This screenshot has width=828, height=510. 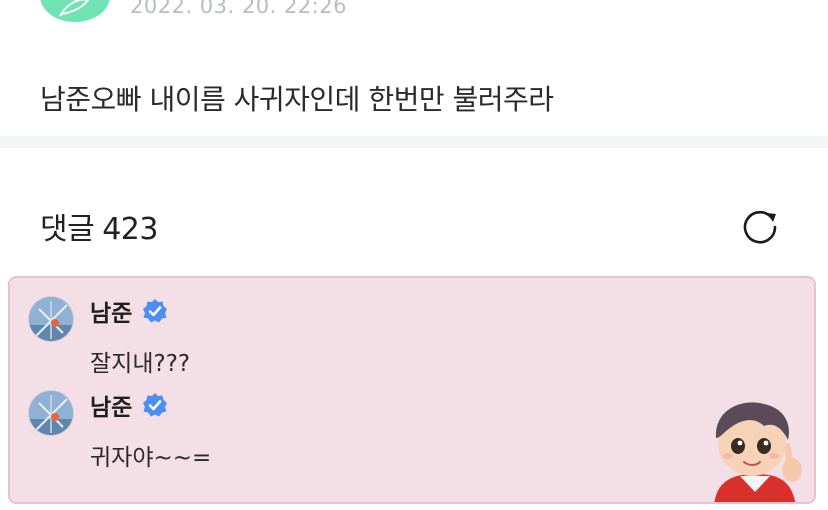 What do you see at coordinates (151, 458) in the screenshot?
I see `comment-text: 귀자야~~=` at bounding box center [151, 458].